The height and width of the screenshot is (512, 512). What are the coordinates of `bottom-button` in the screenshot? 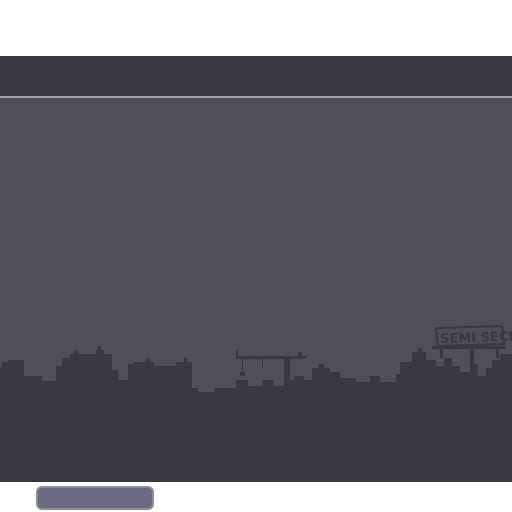 It's located at (95, 498).